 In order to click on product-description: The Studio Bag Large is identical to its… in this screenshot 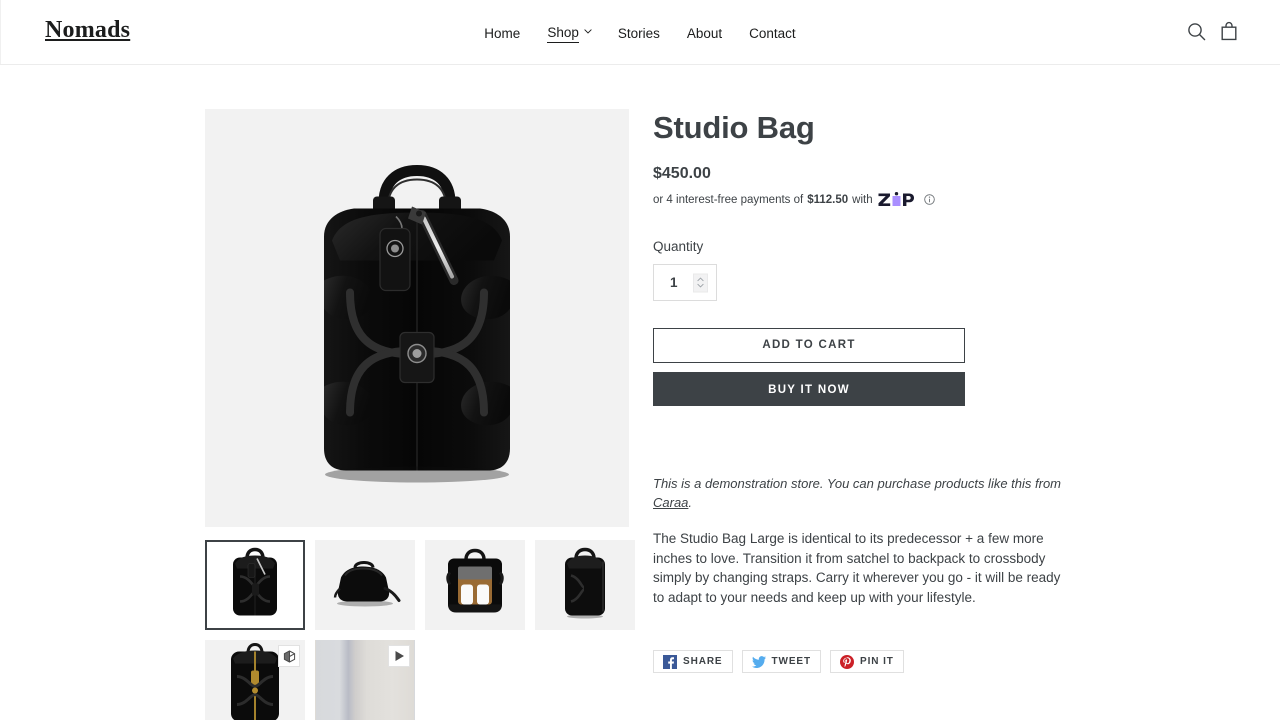, I will do `click(857, 568)`.